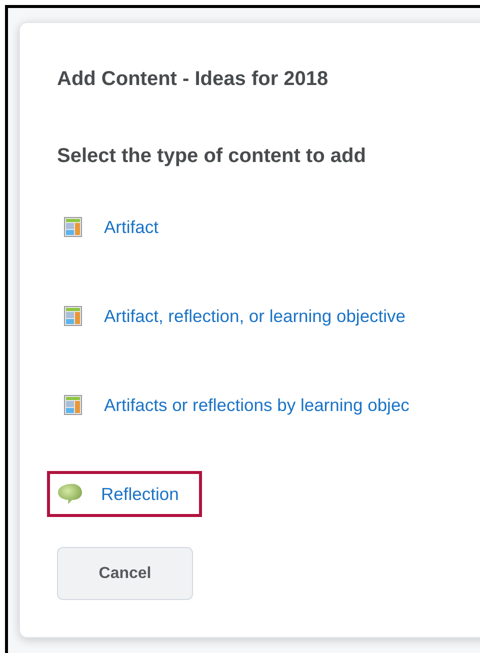 This screenshot has height=653, width=480. What do you see at coordinates (125, 573) in the screenshot?
I see `cancel-button: Cancel` at bounding box center [125, 573].